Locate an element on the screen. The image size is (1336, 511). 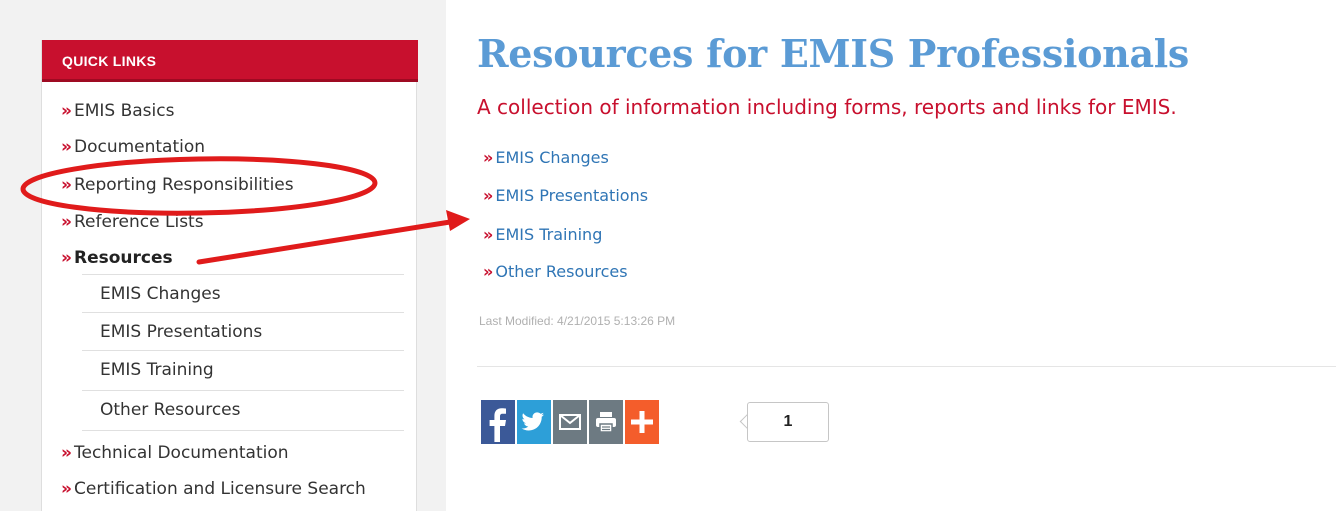
sidebar-item-label: Resources is located at coordinates (123, 258).